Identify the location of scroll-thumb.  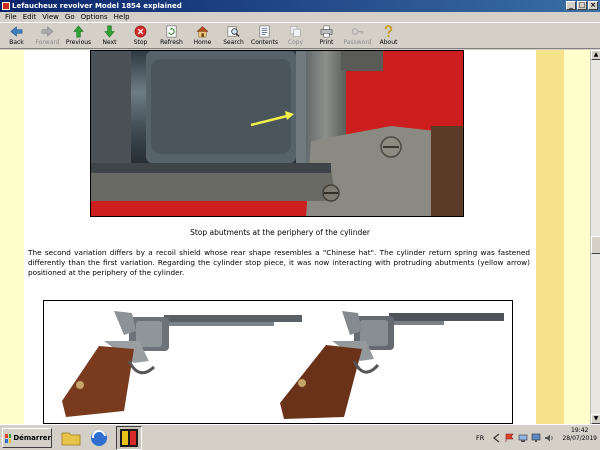
(595, 245).